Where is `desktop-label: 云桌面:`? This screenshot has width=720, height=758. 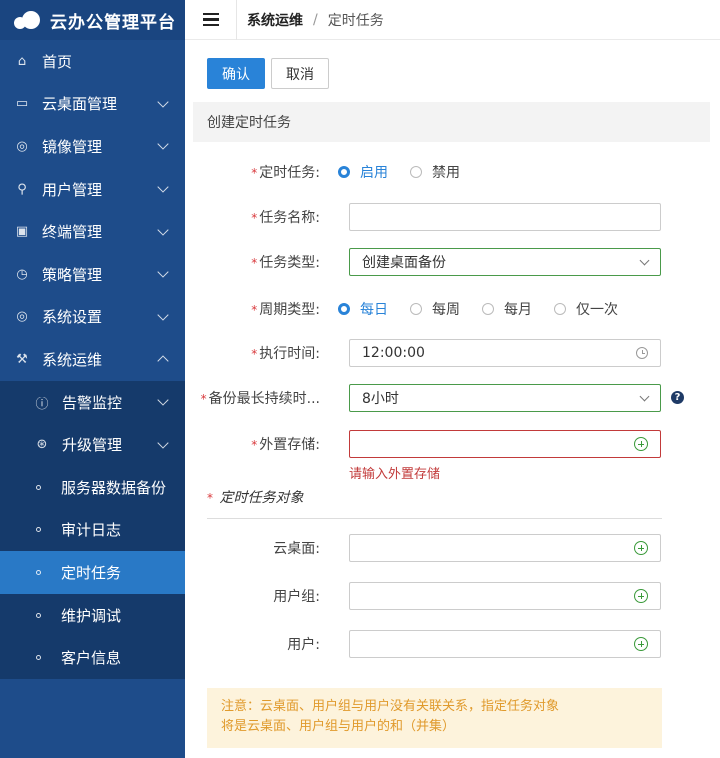 desktop-label: 云桌面: is located at coordinates (296, 549).